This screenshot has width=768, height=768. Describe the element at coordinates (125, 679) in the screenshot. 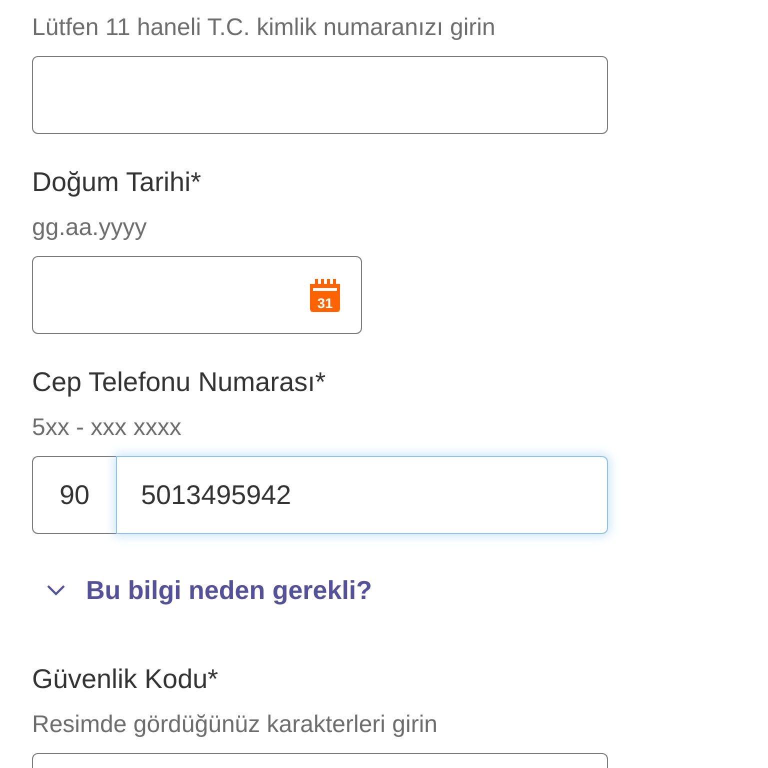

I see `field-label: Güvenlik Kodu*` at that location.